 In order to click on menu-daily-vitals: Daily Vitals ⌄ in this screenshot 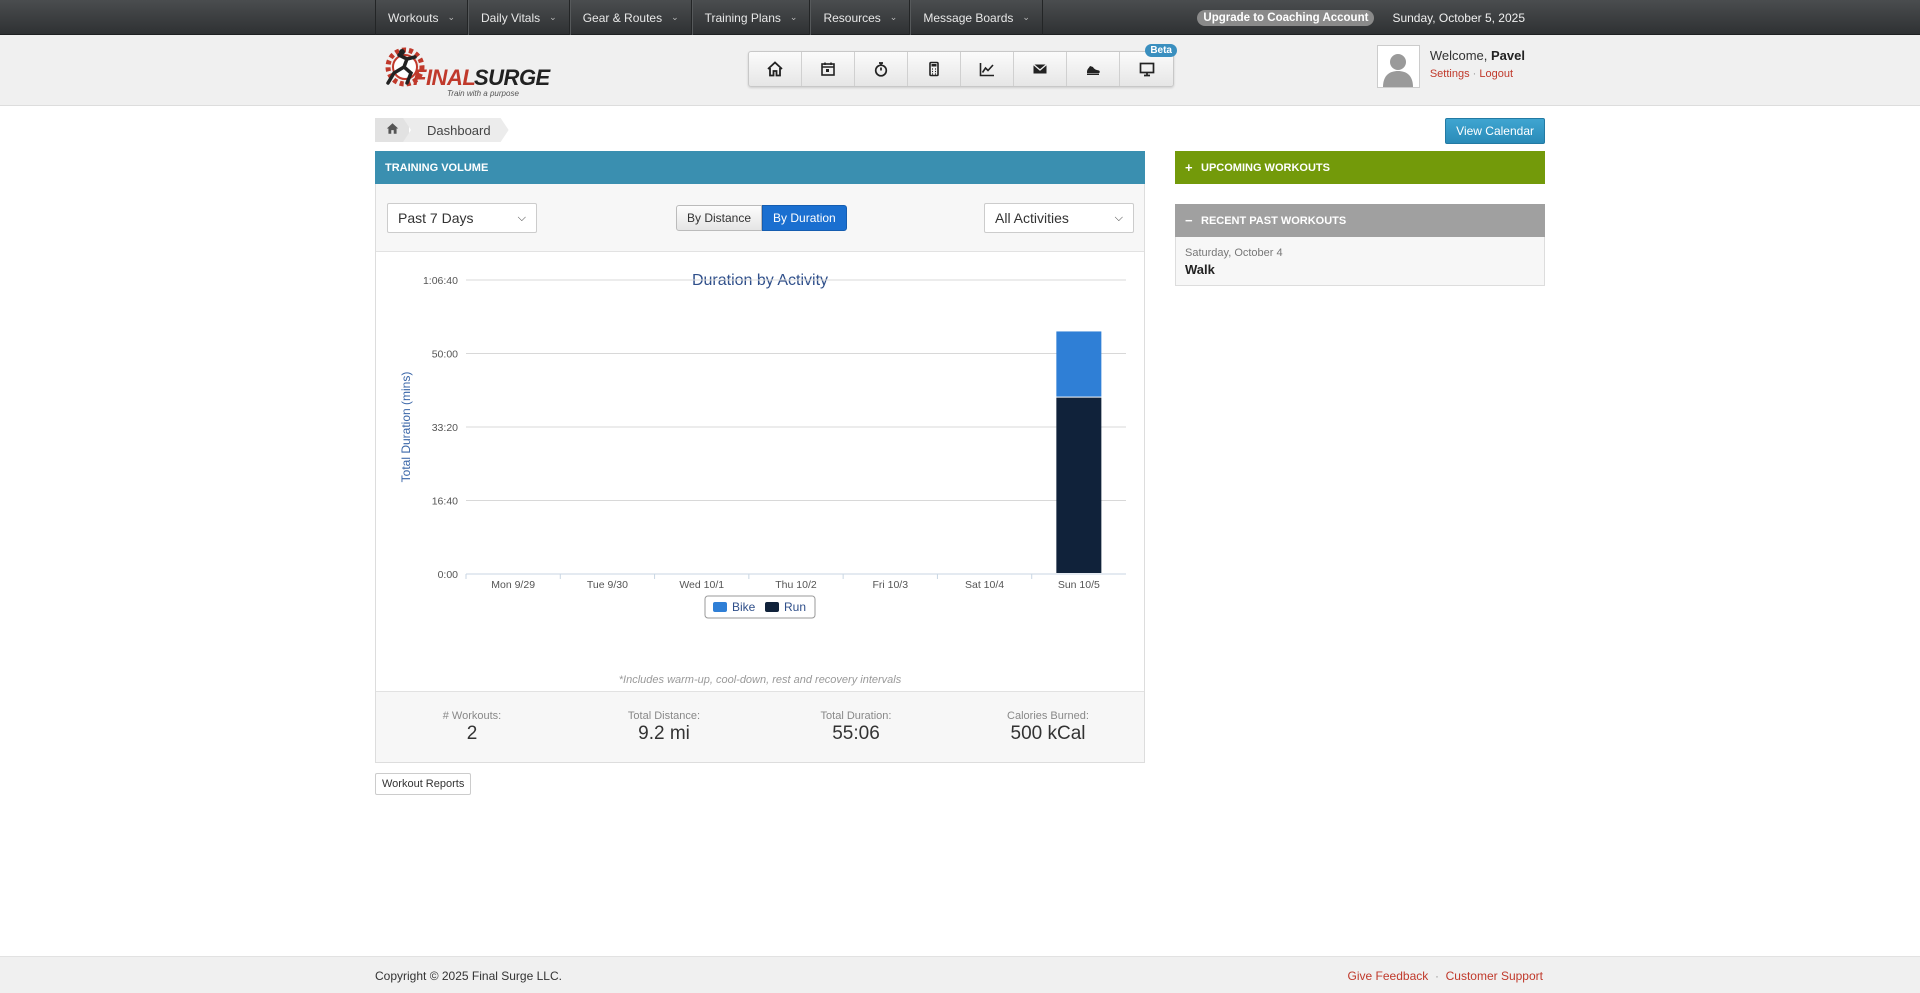, I will do `click(519, 17)`.